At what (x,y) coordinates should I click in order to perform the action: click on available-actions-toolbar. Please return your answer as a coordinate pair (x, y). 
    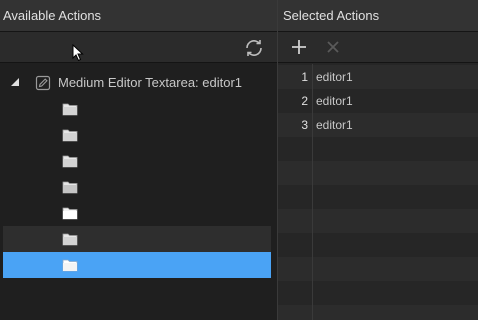
    Looking at the image, I should click on (138, 47).